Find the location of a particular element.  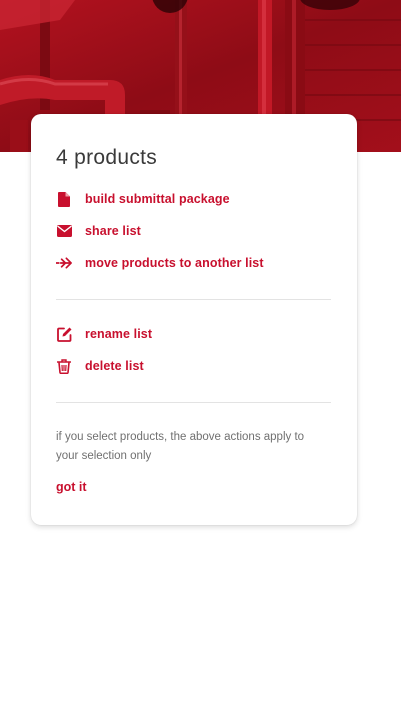

share-list-button: share list is located at coordinates (98, 231).